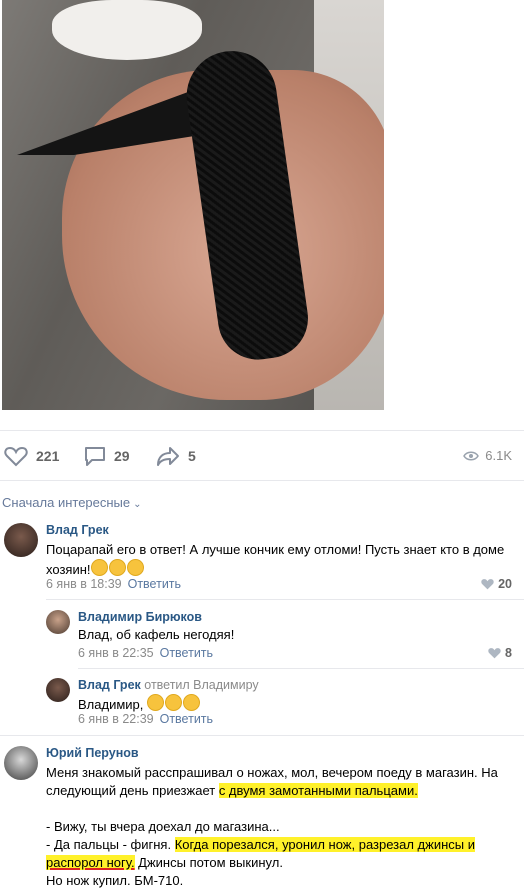 This screenshot has height=890, width=524. What do you see at coordinates (115, 880) in the screenshot?
I see `comment-line: Но нож купил. БМ-710.` at bounding box center [115, 880].